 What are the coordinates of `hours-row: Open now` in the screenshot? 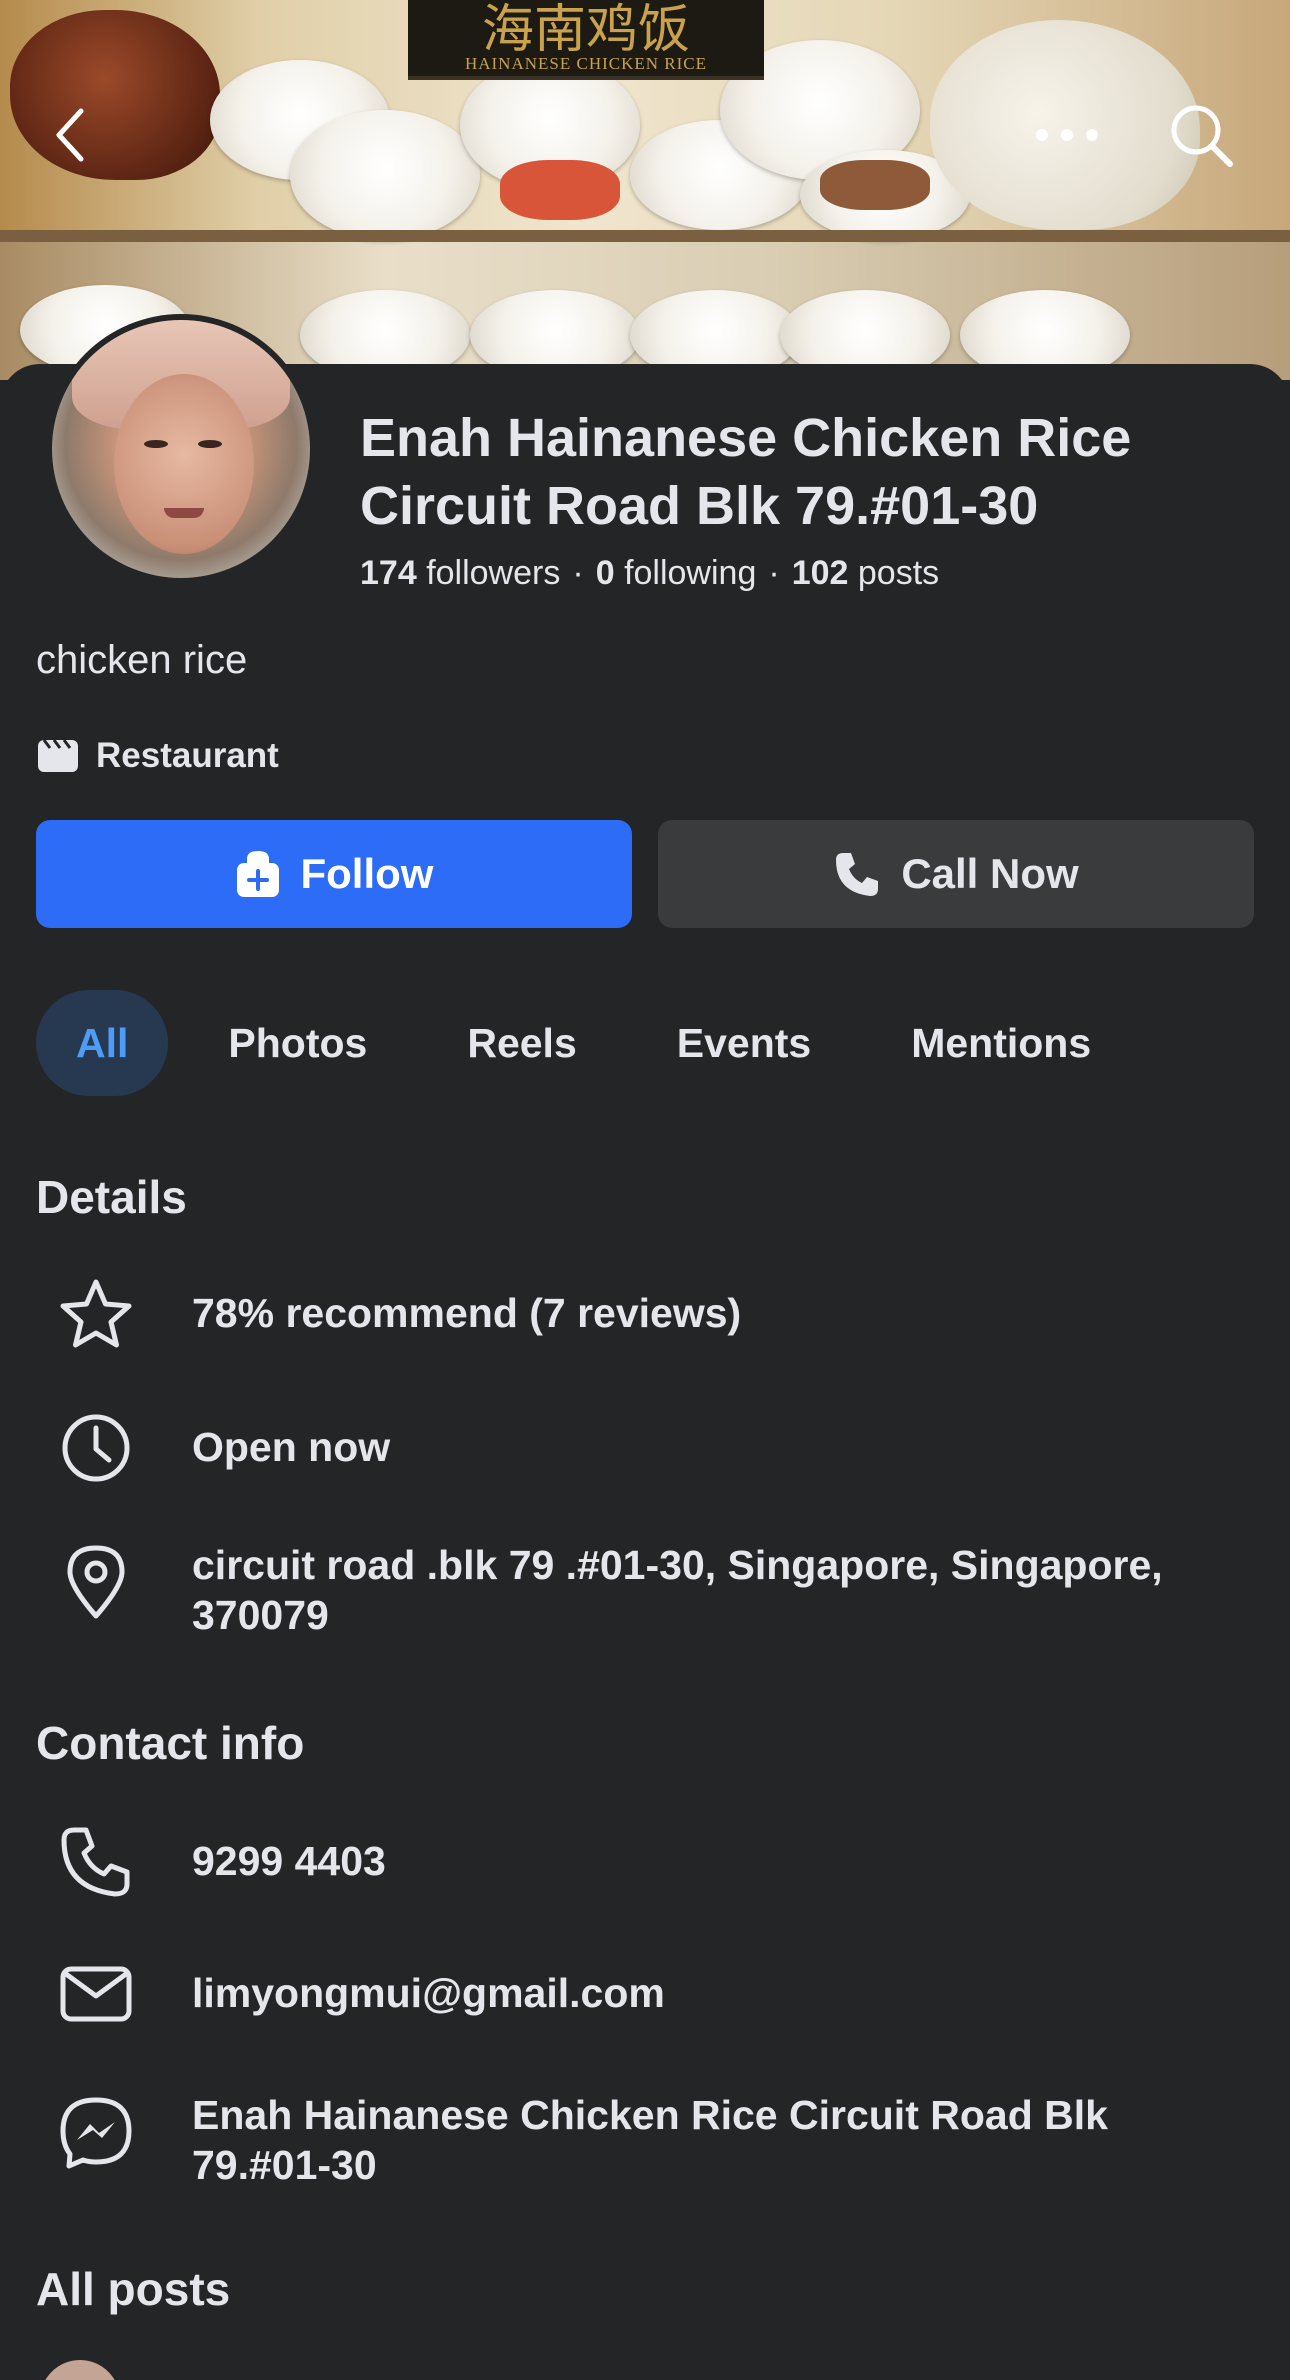 It's located at (646, 1448).